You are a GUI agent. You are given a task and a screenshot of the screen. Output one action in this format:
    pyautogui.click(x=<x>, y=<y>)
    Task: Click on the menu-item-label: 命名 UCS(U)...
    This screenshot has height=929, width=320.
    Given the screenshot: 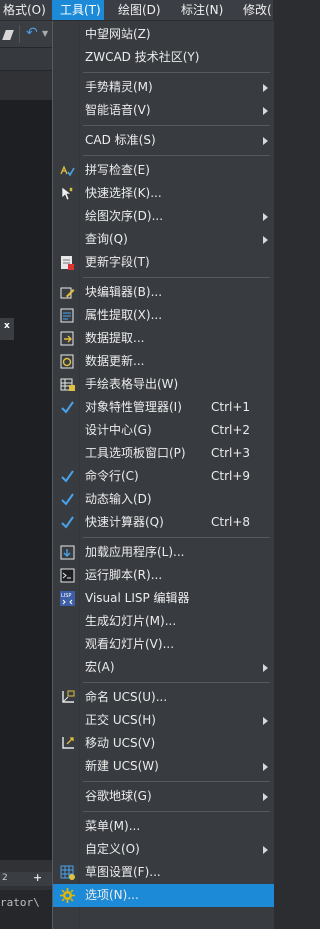 What is the action you would take?
    pyautogui.click(x=126, y=697)
    